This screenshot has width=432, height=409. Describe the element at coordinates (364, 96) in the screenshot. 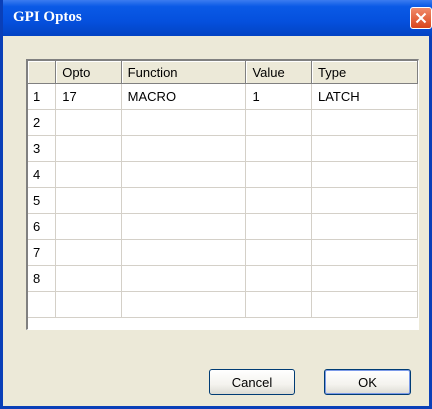

I see `cell-type: LATCH` at that location.